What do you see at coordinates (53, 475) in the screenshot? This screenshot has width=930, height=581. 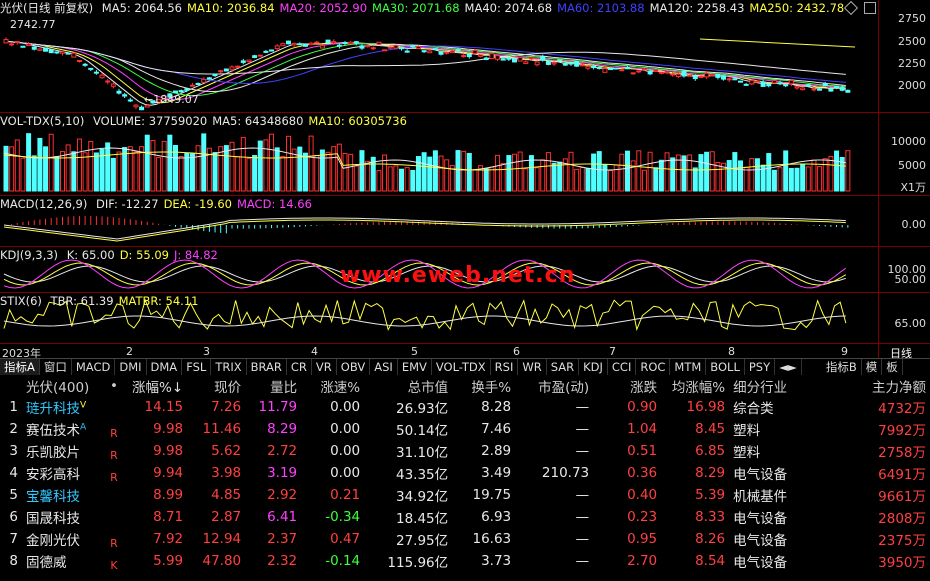 I see `stock-name: 安彩高科` at bounding box center [53, 475].